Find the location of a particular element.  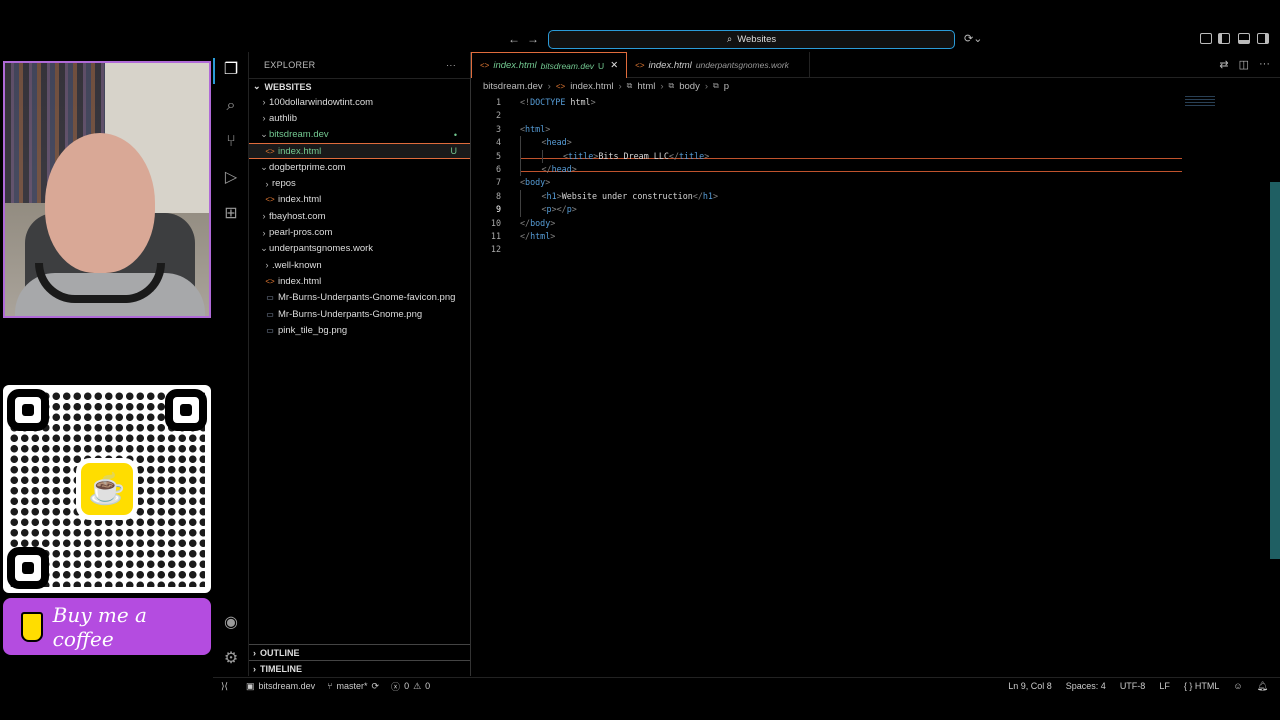

folder-item: ⌄ bitsdream.dev • is located at coordinates (359, 135).